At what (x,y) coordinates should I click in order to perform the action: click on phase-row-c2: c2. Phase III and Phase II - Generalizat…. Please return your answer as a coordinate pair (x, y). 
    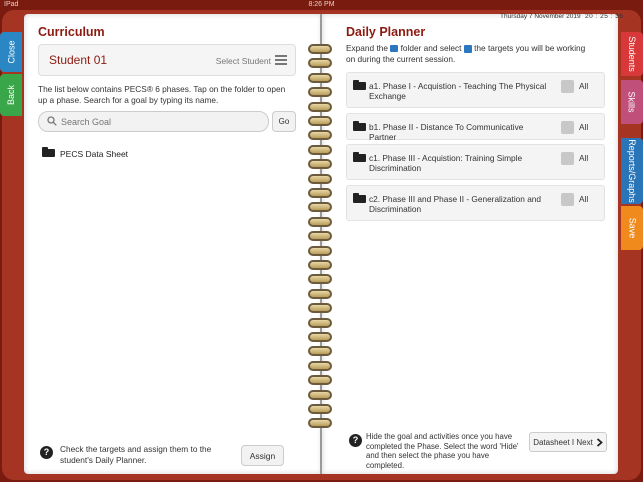
    Looking at the image, I should click on (475, 203).